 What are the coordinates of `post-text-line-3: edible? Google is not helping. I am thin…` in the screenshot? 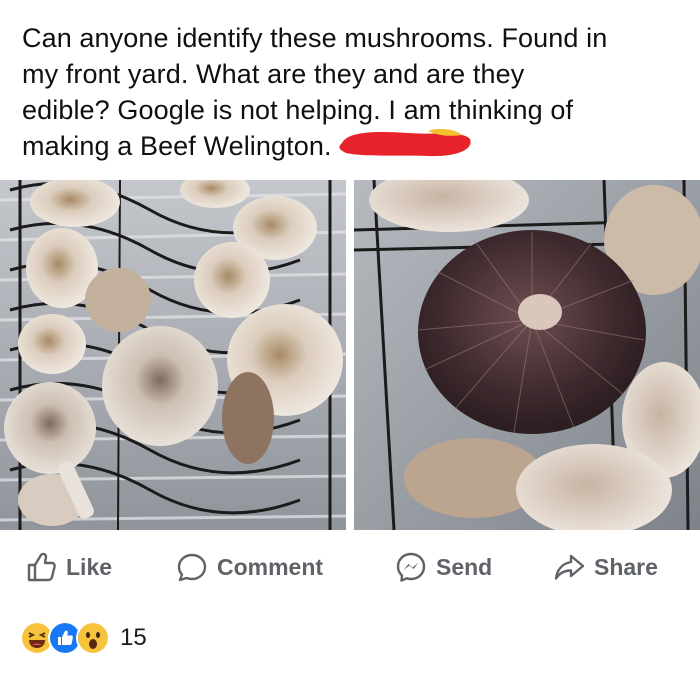 It's located at (298, 110).